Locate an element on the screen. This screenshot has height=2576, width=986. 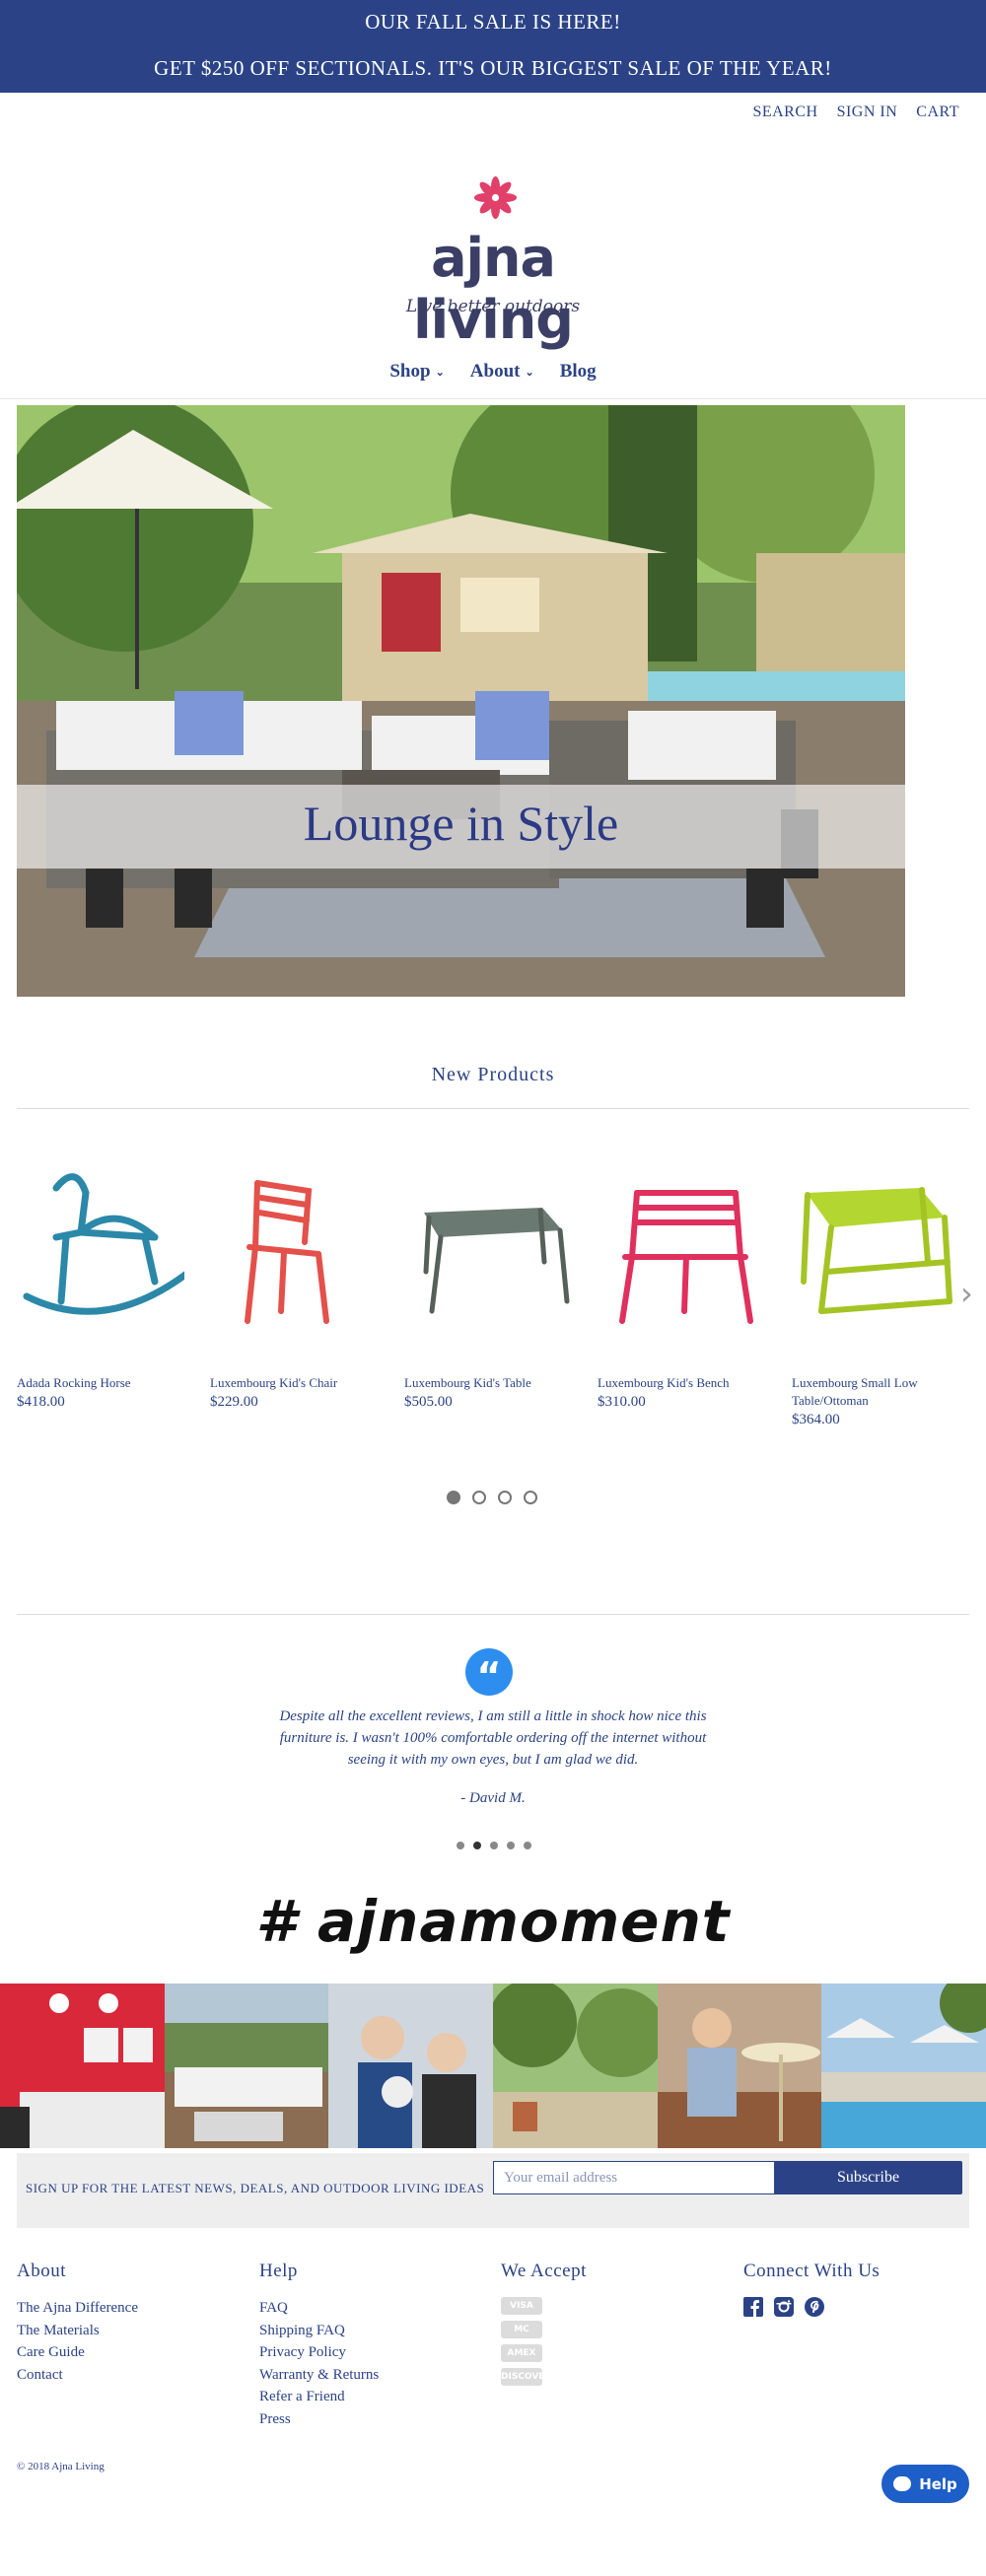
footer-accept-heading: We Accept is located at coordinates (544, 2271).